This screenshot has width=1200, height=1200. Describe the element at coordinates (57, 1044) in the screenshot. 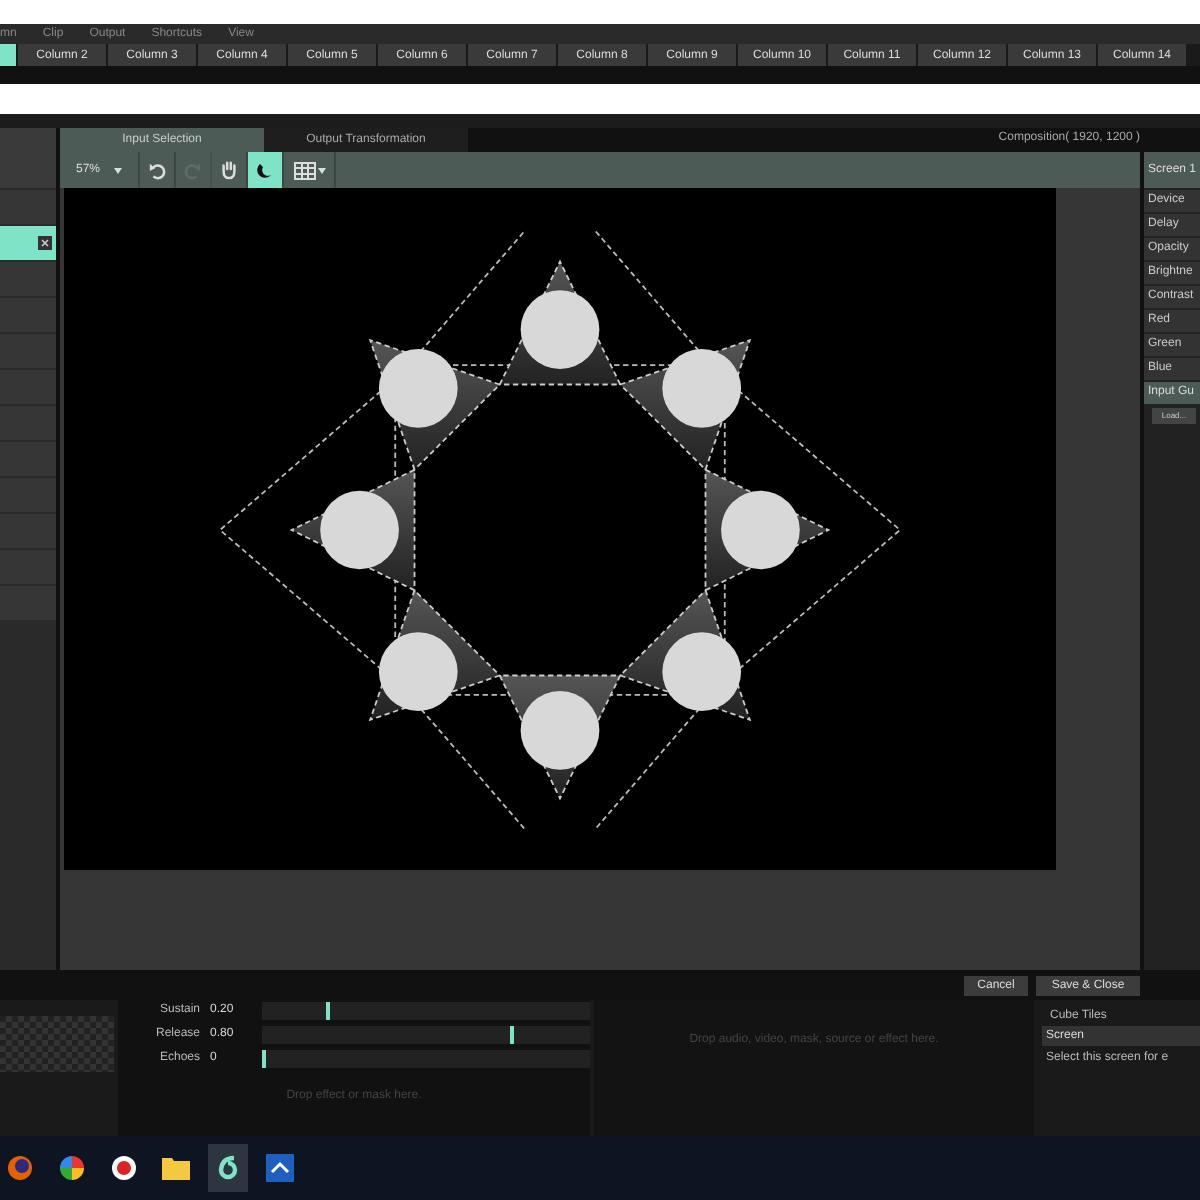

I see `checkerboard-thumbnail` at that location.